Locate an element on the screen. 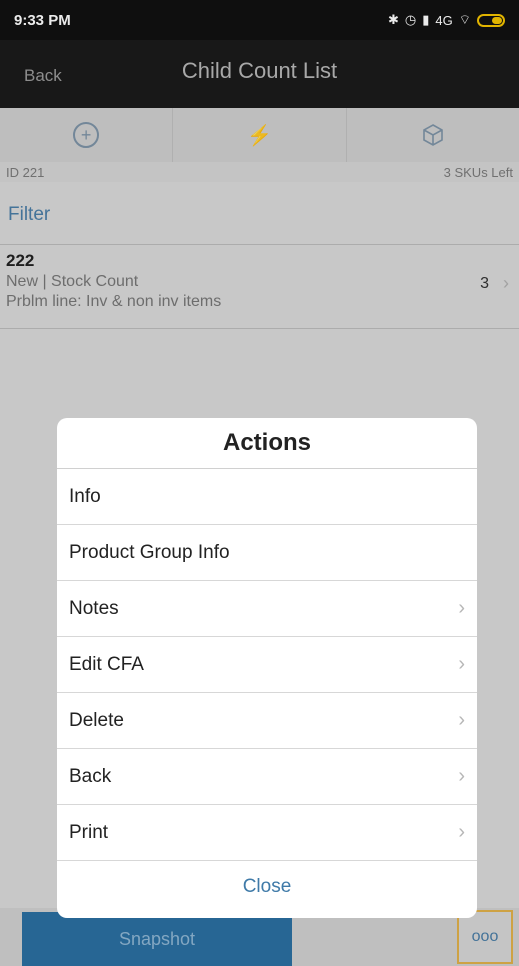 The width and height of the screenshot is (519, 966). action-print: Print › is located at coordinates (267, 833).